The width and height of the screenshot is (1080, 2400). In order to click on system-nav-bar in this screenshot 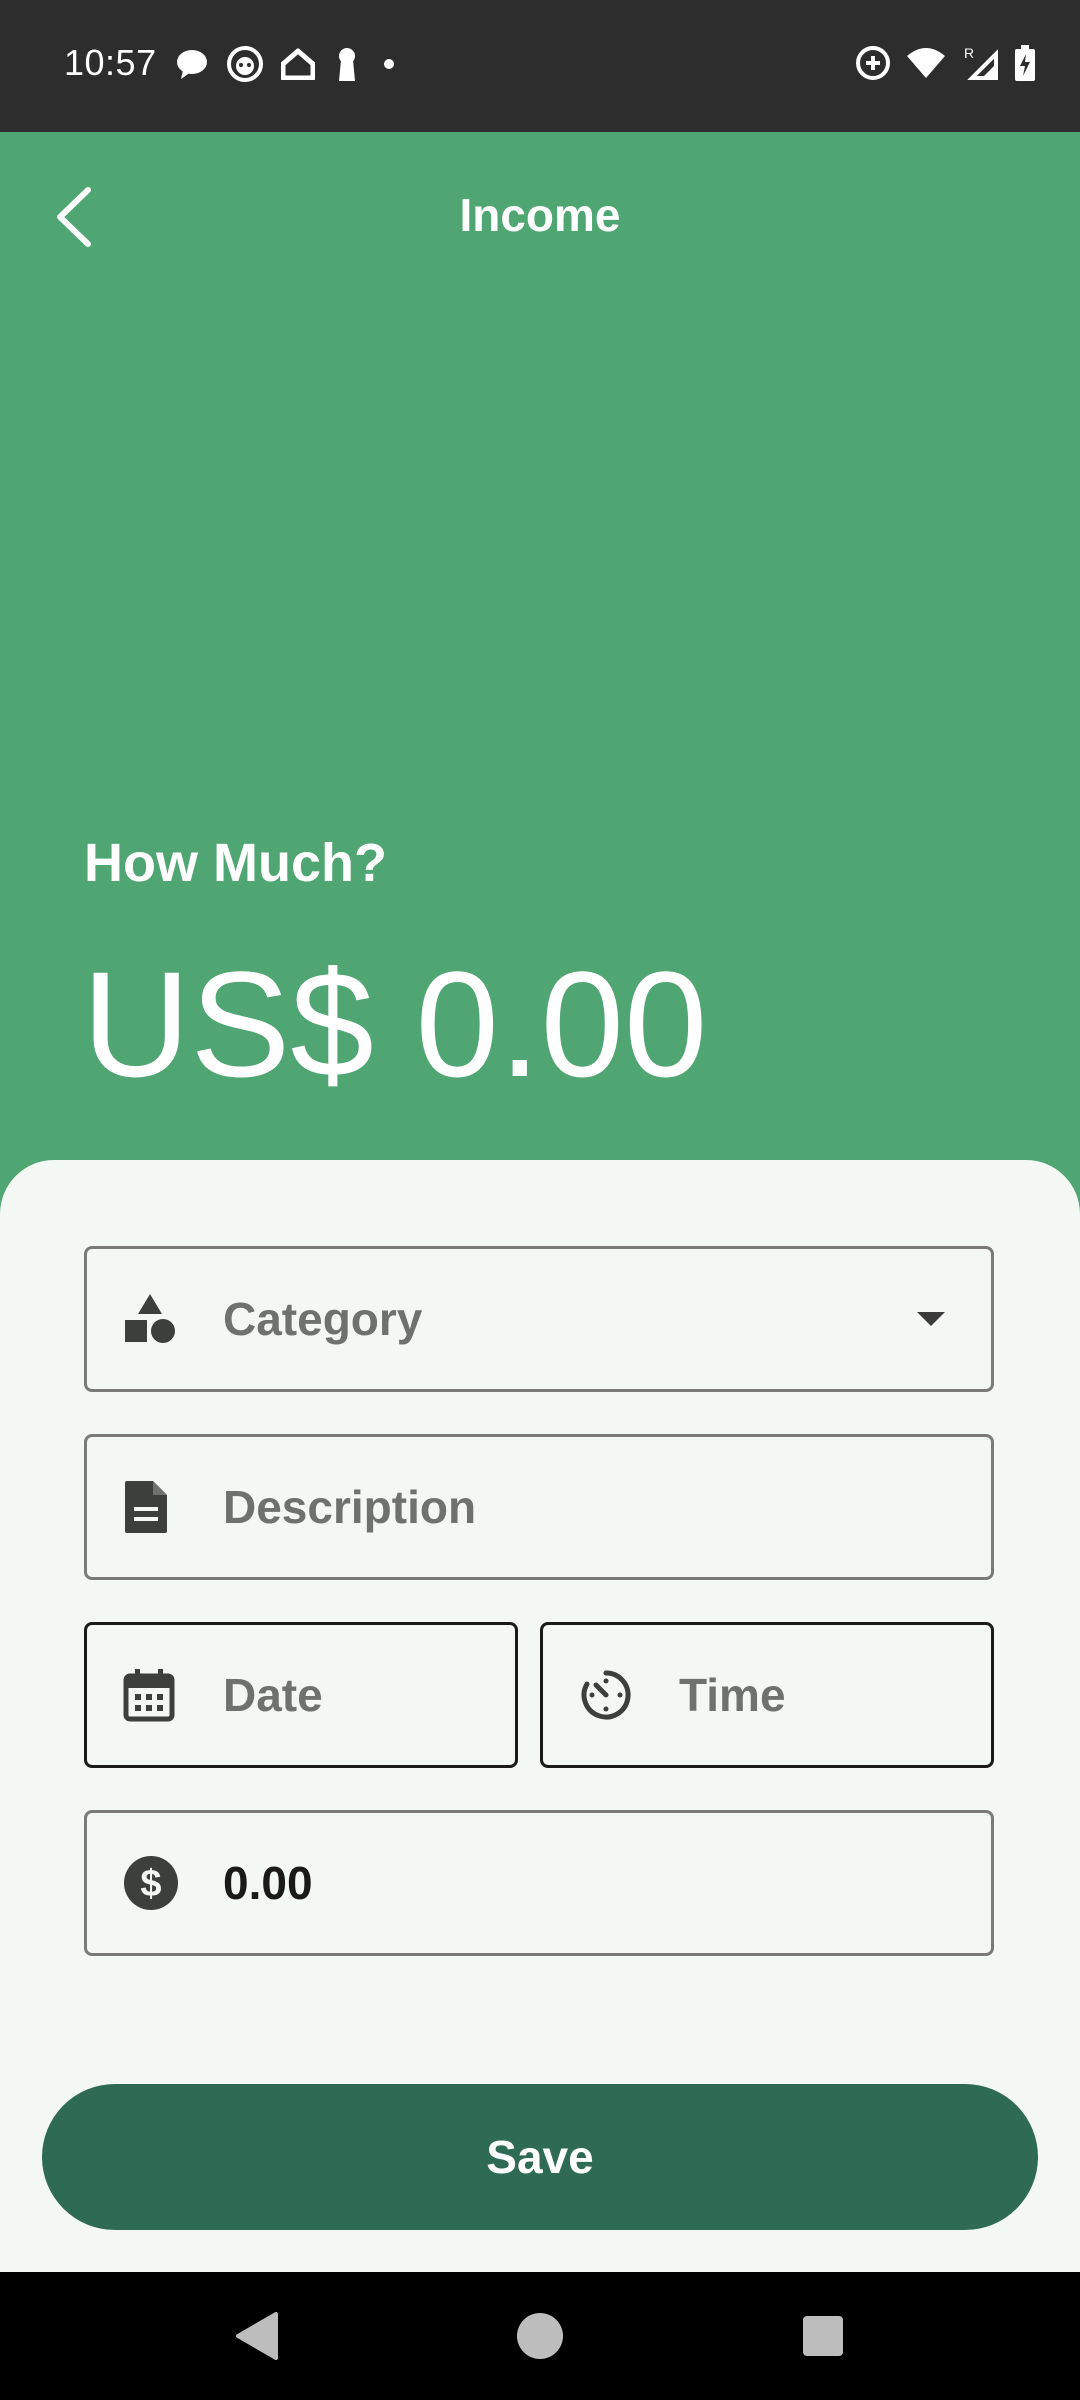, I will do `click(540, 2336)`.